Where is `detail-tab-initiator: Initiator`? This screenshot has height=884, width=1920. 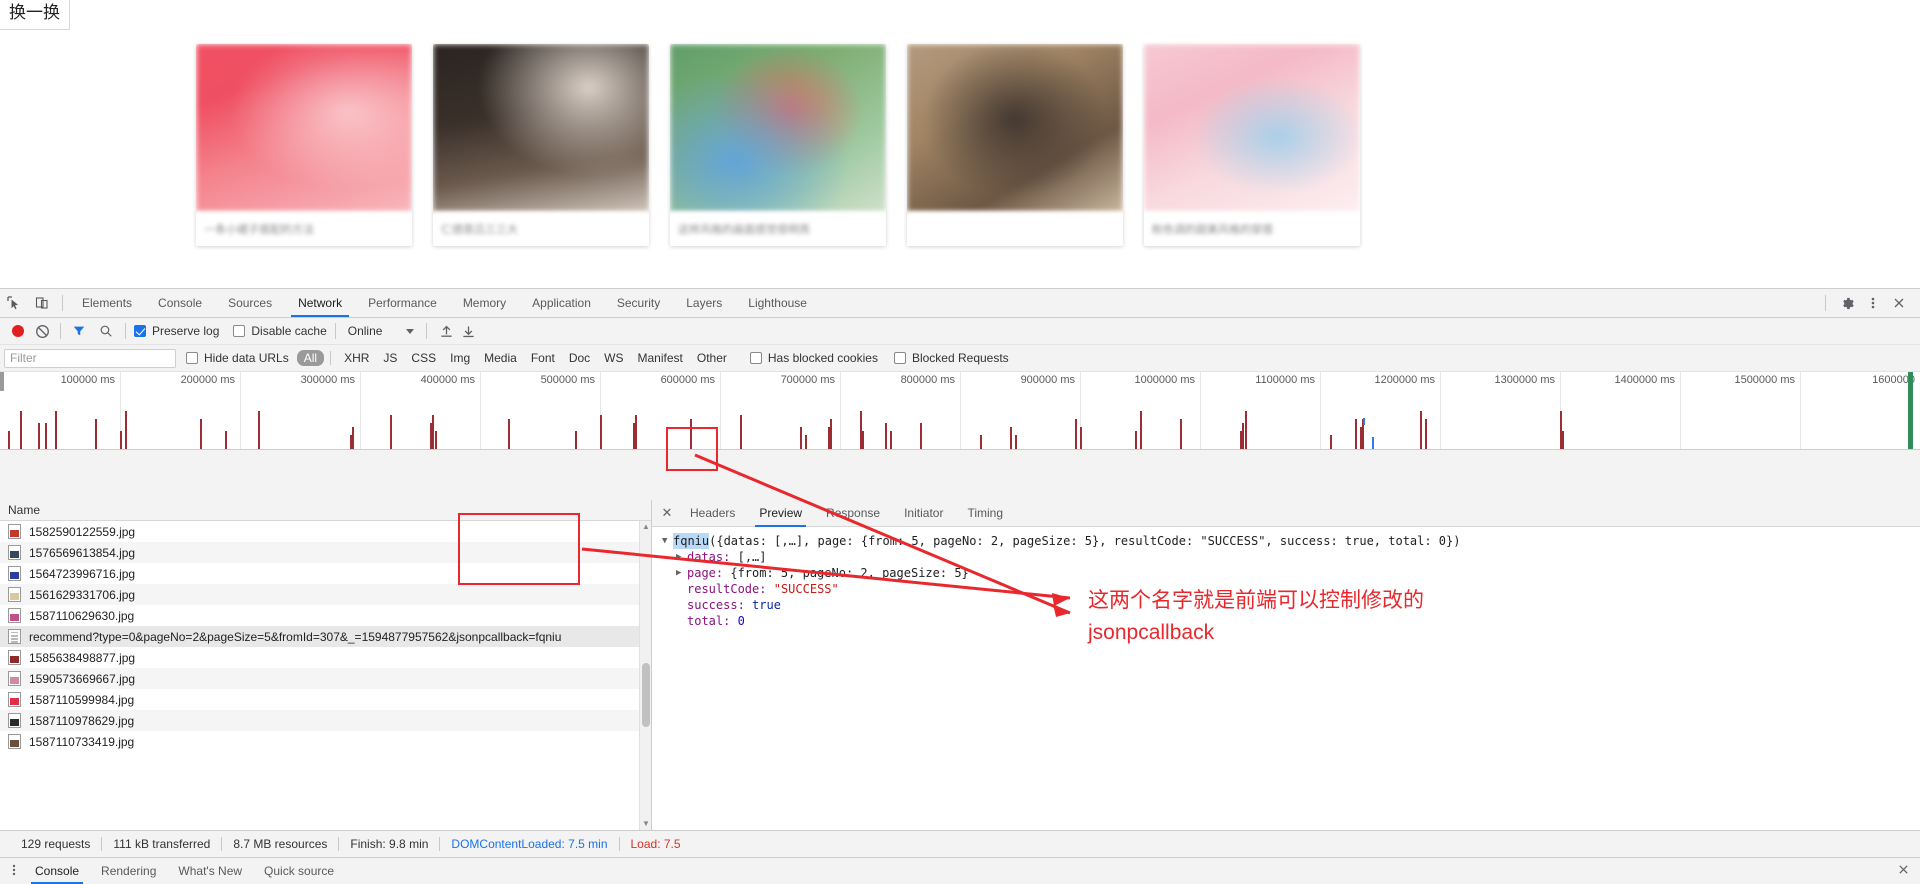 detail-tab-initiator: Initiator is located at coordinates (923, 513).